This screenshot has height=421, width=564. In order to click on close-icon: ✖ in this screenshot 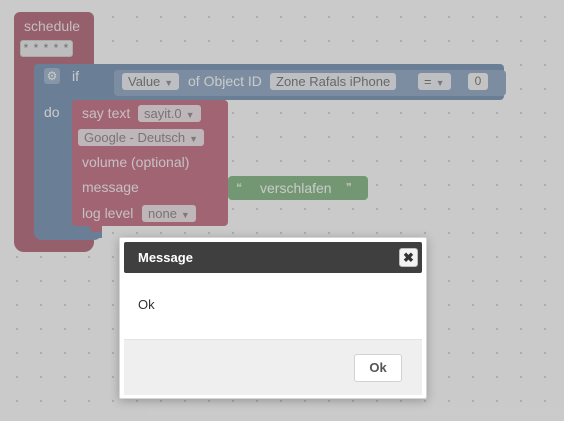, I will do `click(408, 257)`.